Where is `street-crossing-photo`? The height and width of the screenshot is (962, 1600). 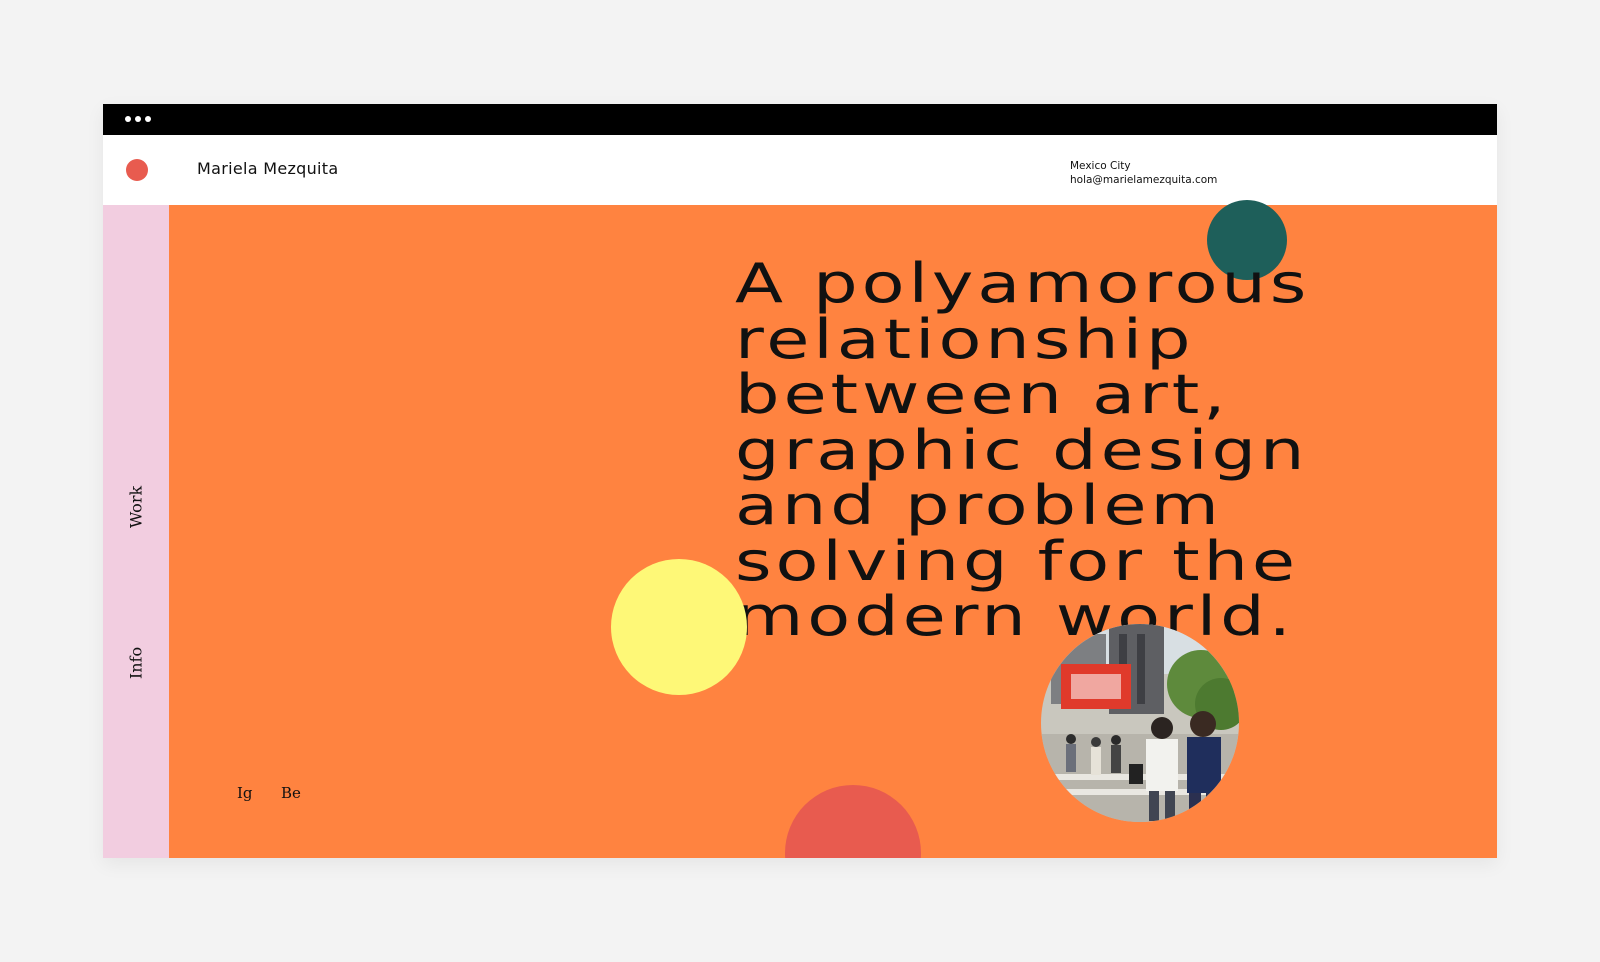
street-crossing-photo is located at coordinates (1140, 723).